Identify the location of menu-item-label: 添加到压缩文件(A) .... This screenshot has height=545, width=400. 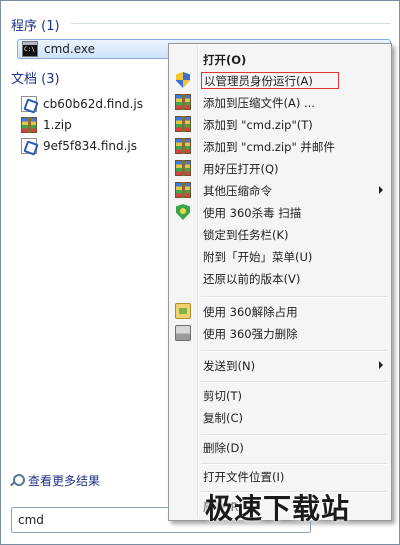
(259, 103).